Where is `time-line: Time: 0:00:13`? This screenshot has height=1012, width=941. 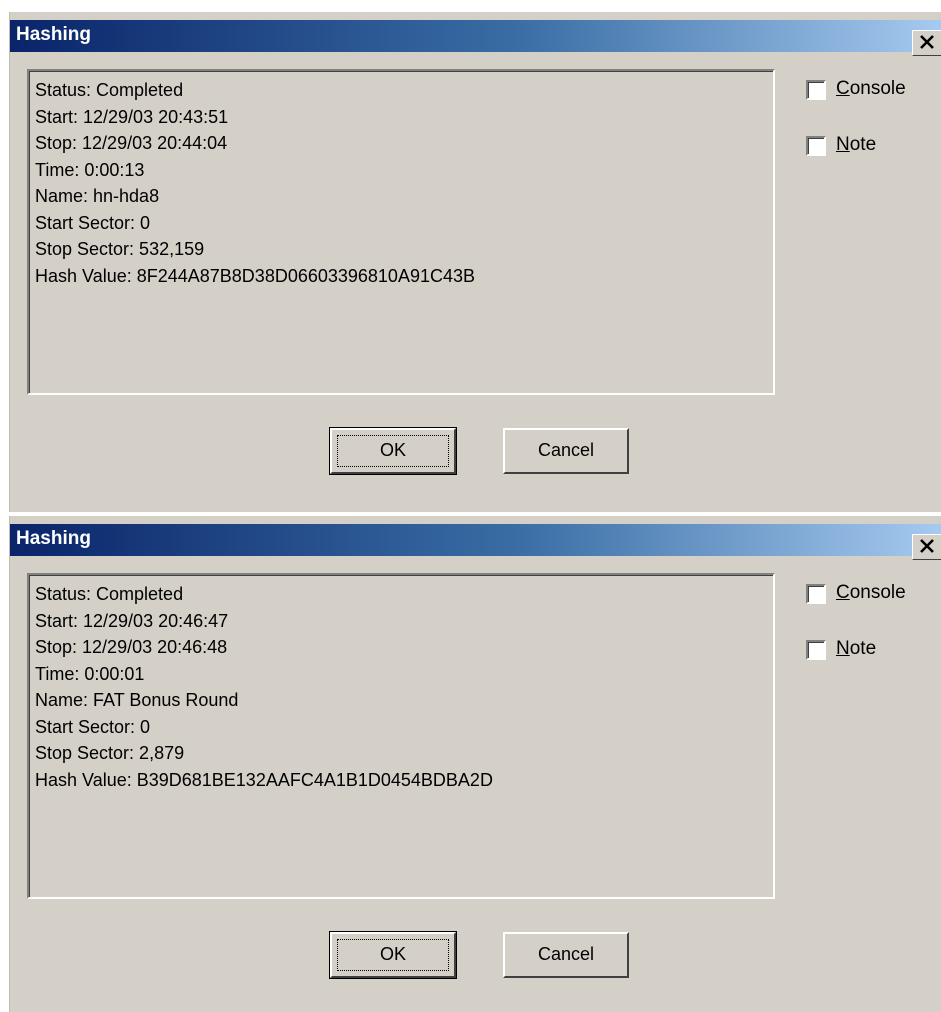
time-line: Time: 0:00:13 is located at coordinates (90, 169).